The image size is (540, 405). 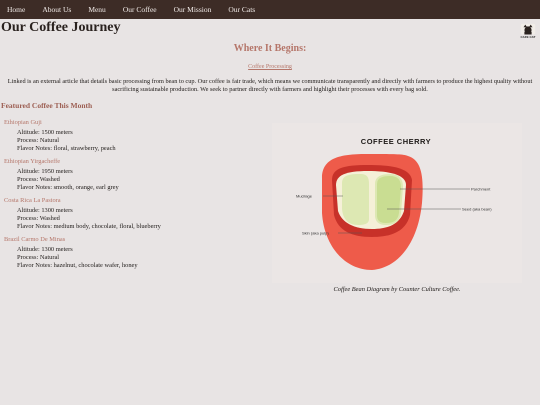 What do you see at coordinates (45, 171) in the screenshot?
I see `coffee-altitude: Altitude: 1950 meters` at bounding box center [45, 171].